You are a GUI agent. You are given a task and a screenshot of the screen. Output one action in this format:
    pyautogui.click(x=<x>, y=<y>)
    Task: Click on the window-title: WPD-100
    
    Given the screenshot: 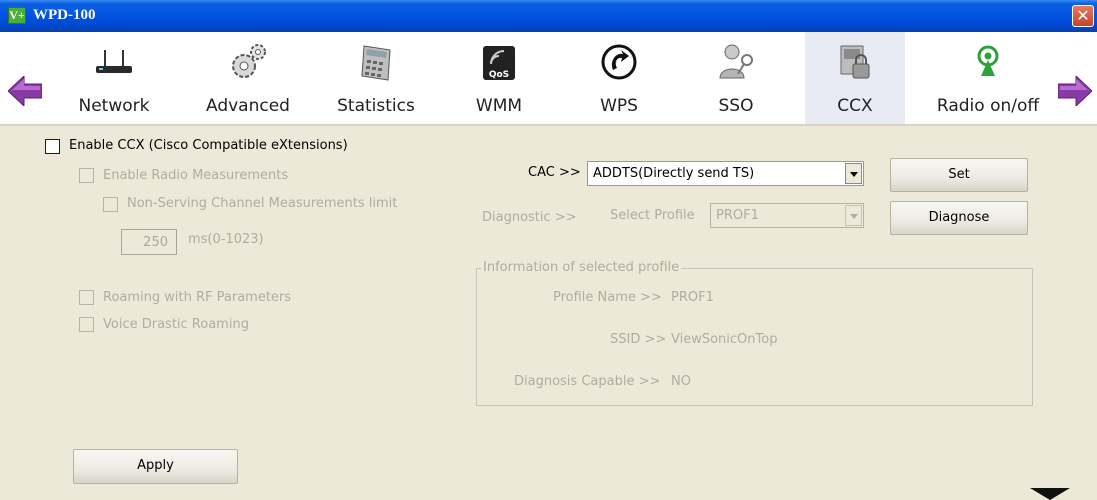 What is the action you would take?
    pyautogui.click(x=64, y=15)
    